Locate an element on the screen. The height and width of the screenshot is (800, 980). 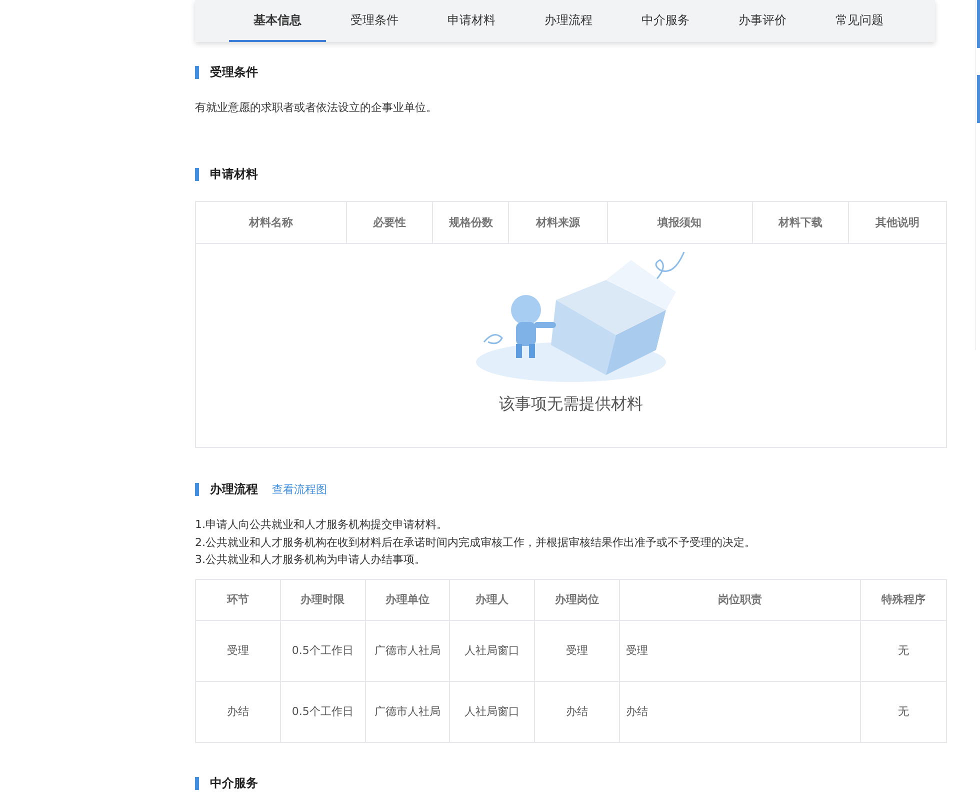
column-header: 材料来源 is located at coordinates (558, 222).